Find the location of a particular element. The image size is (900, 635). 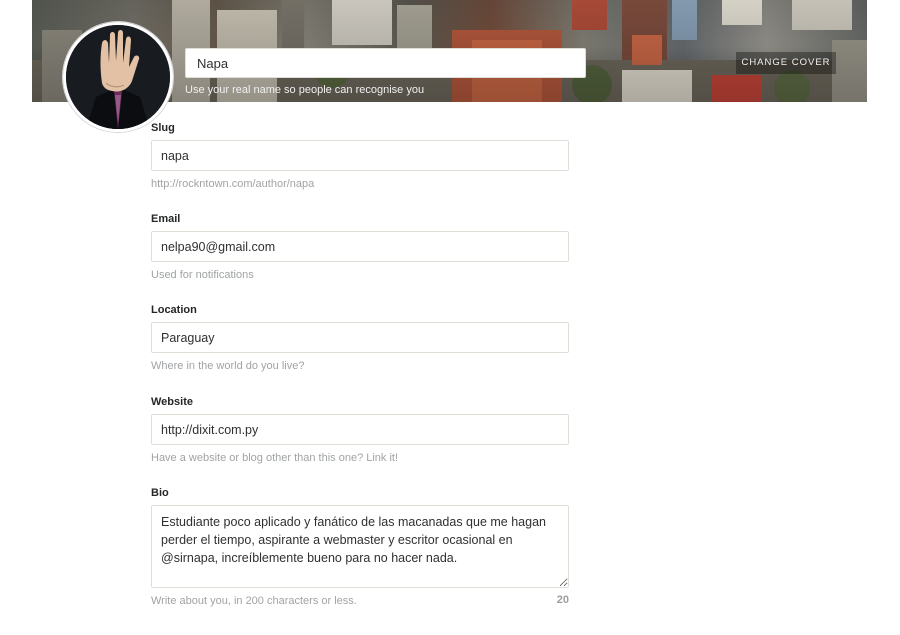

profile-avatar is located at coordinates (118, 77).